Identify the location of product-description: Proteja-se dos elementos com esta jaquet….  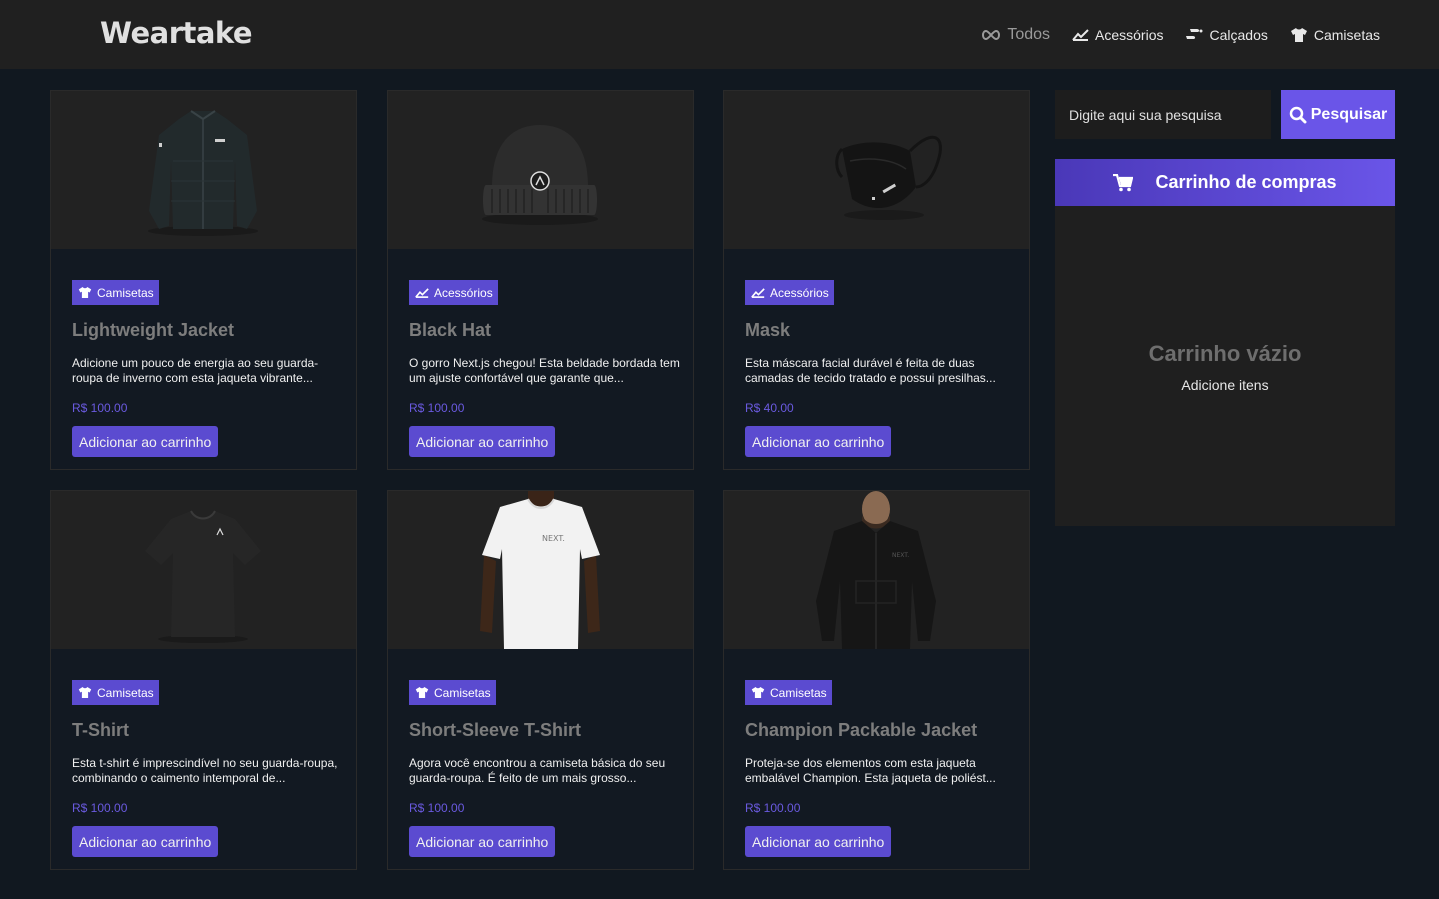
(870, 770).